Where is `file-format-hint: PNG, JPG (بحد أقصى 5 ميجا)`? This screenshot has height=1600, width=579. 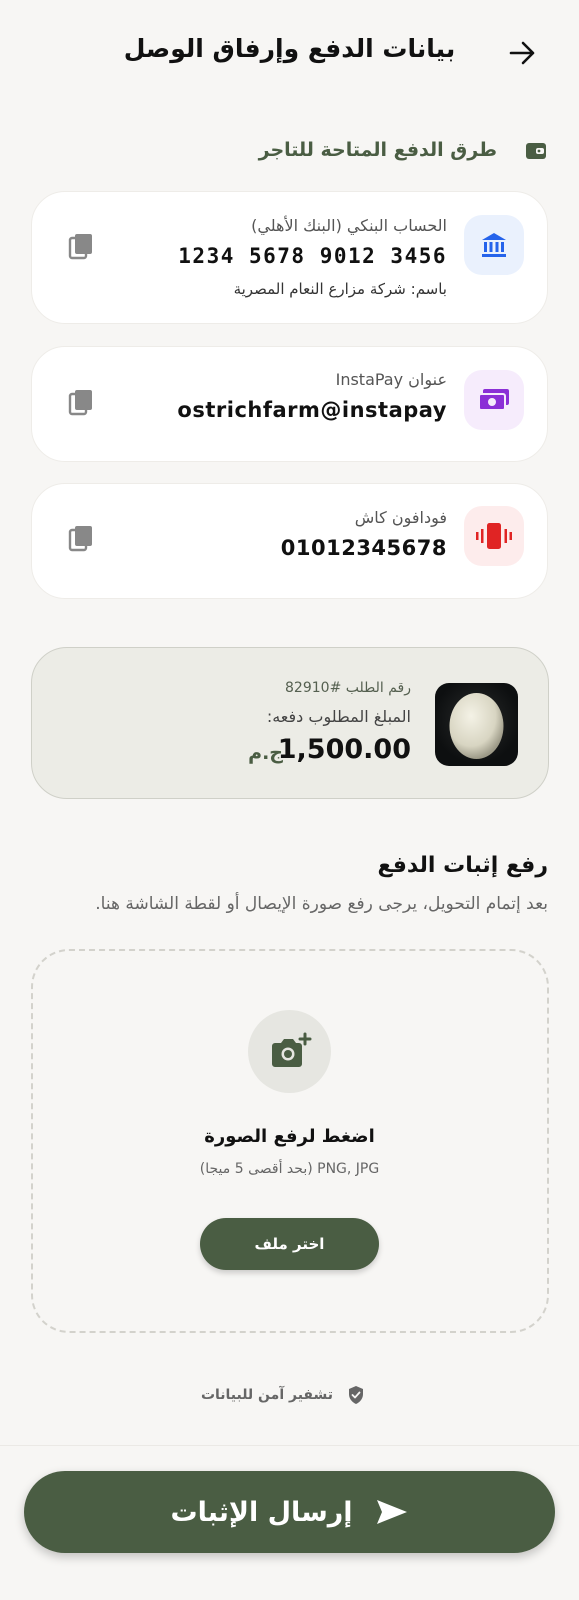 file-format-hint: PNG, JPG (بحد أقصى 5 ميجا) is located at coordinates (289, 1169).